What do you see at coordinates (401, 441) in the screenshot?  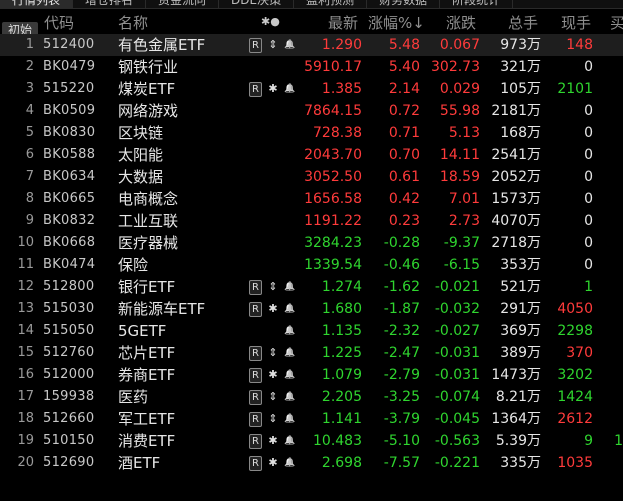 I see `row-change-pct: -5.10` at bounding box center [401, 441].